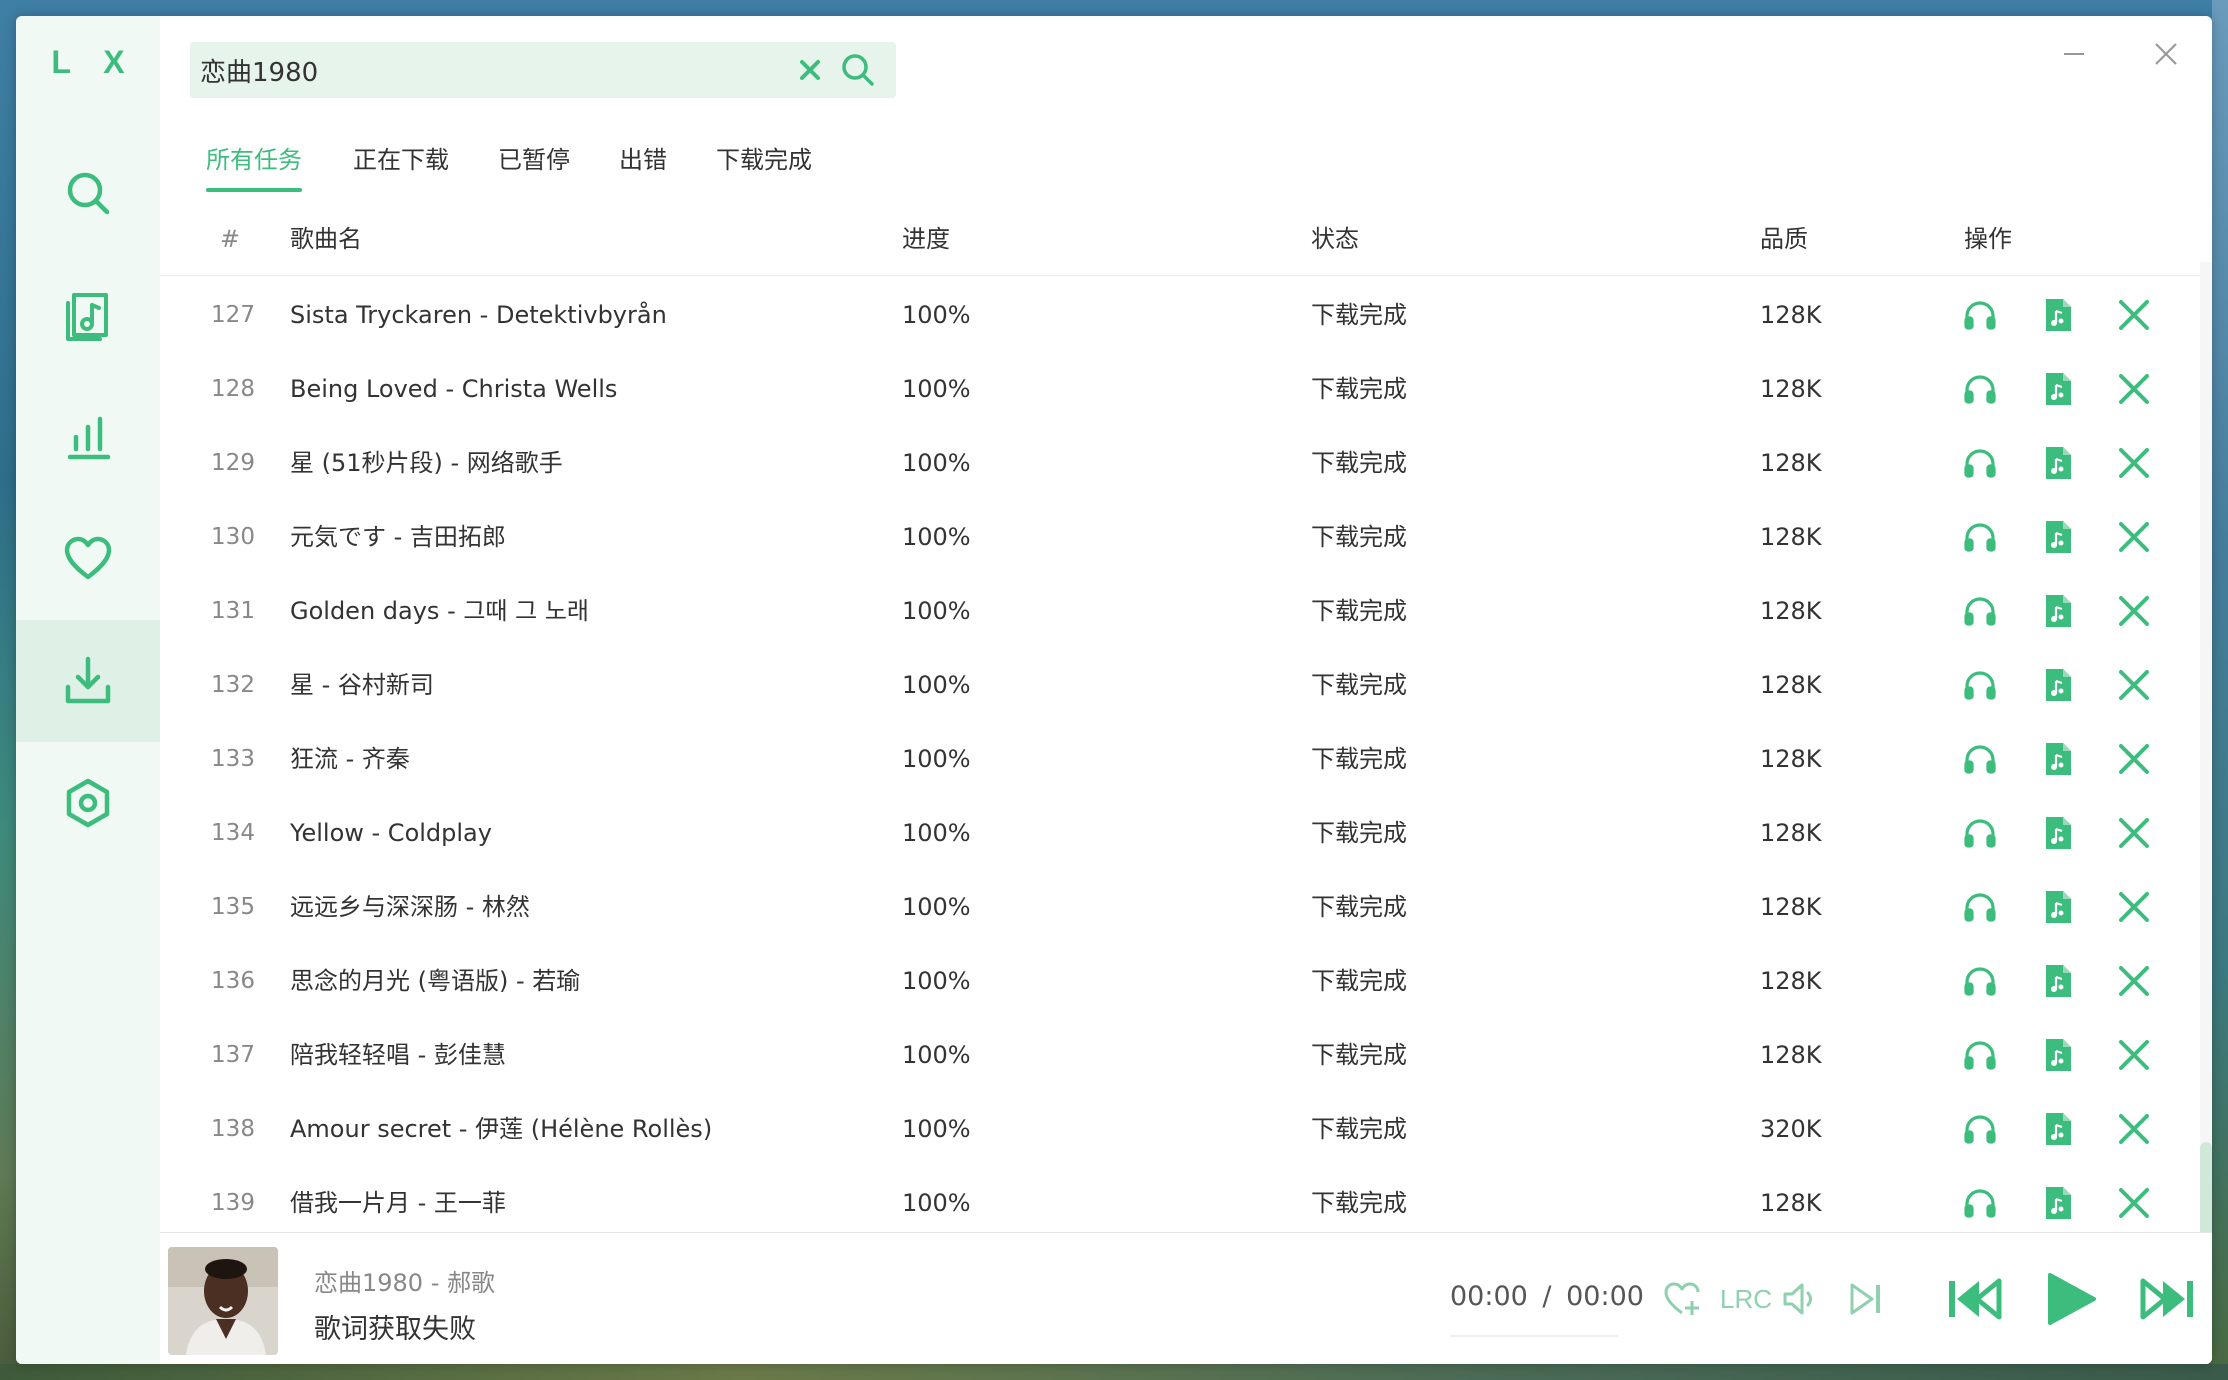 The height and width of the screenshot is (1380, 2228). I want to click on sidebar-item-settings, so click(88, 803).